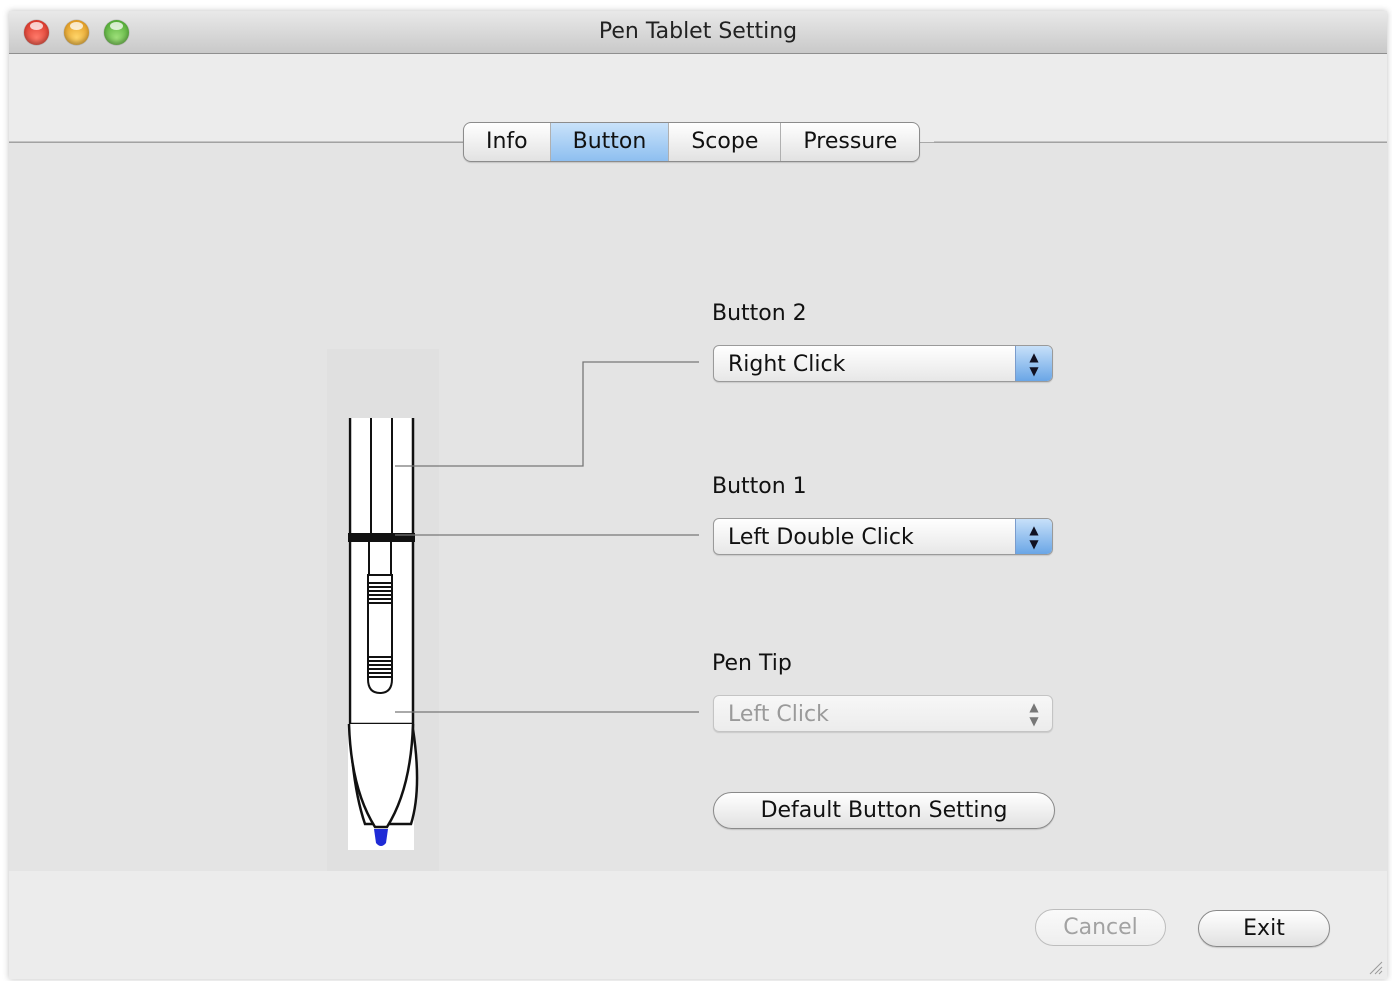 Image resolution: width=1392 pixels, height=981 pixels. What do you see at coordinates (883, 363) in the screenshot?
I see `button2-select: Right Click ▲ ▼` at bounding box center [883, 363].